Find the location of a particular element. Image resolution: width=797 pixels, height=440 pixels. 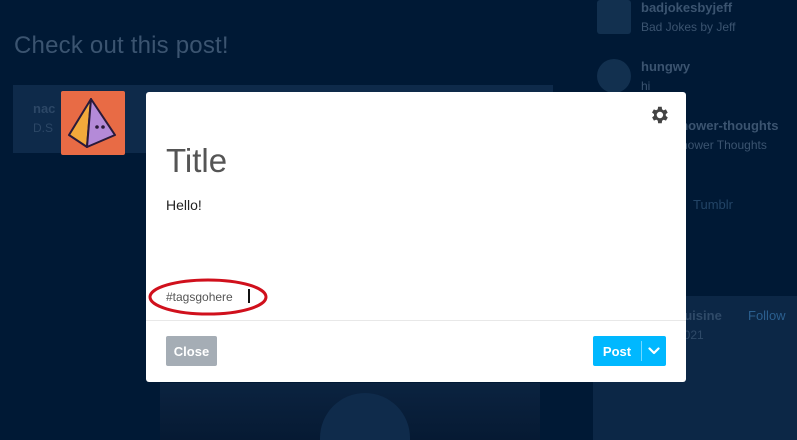

text-cursor is located at coordinates (249, 296).